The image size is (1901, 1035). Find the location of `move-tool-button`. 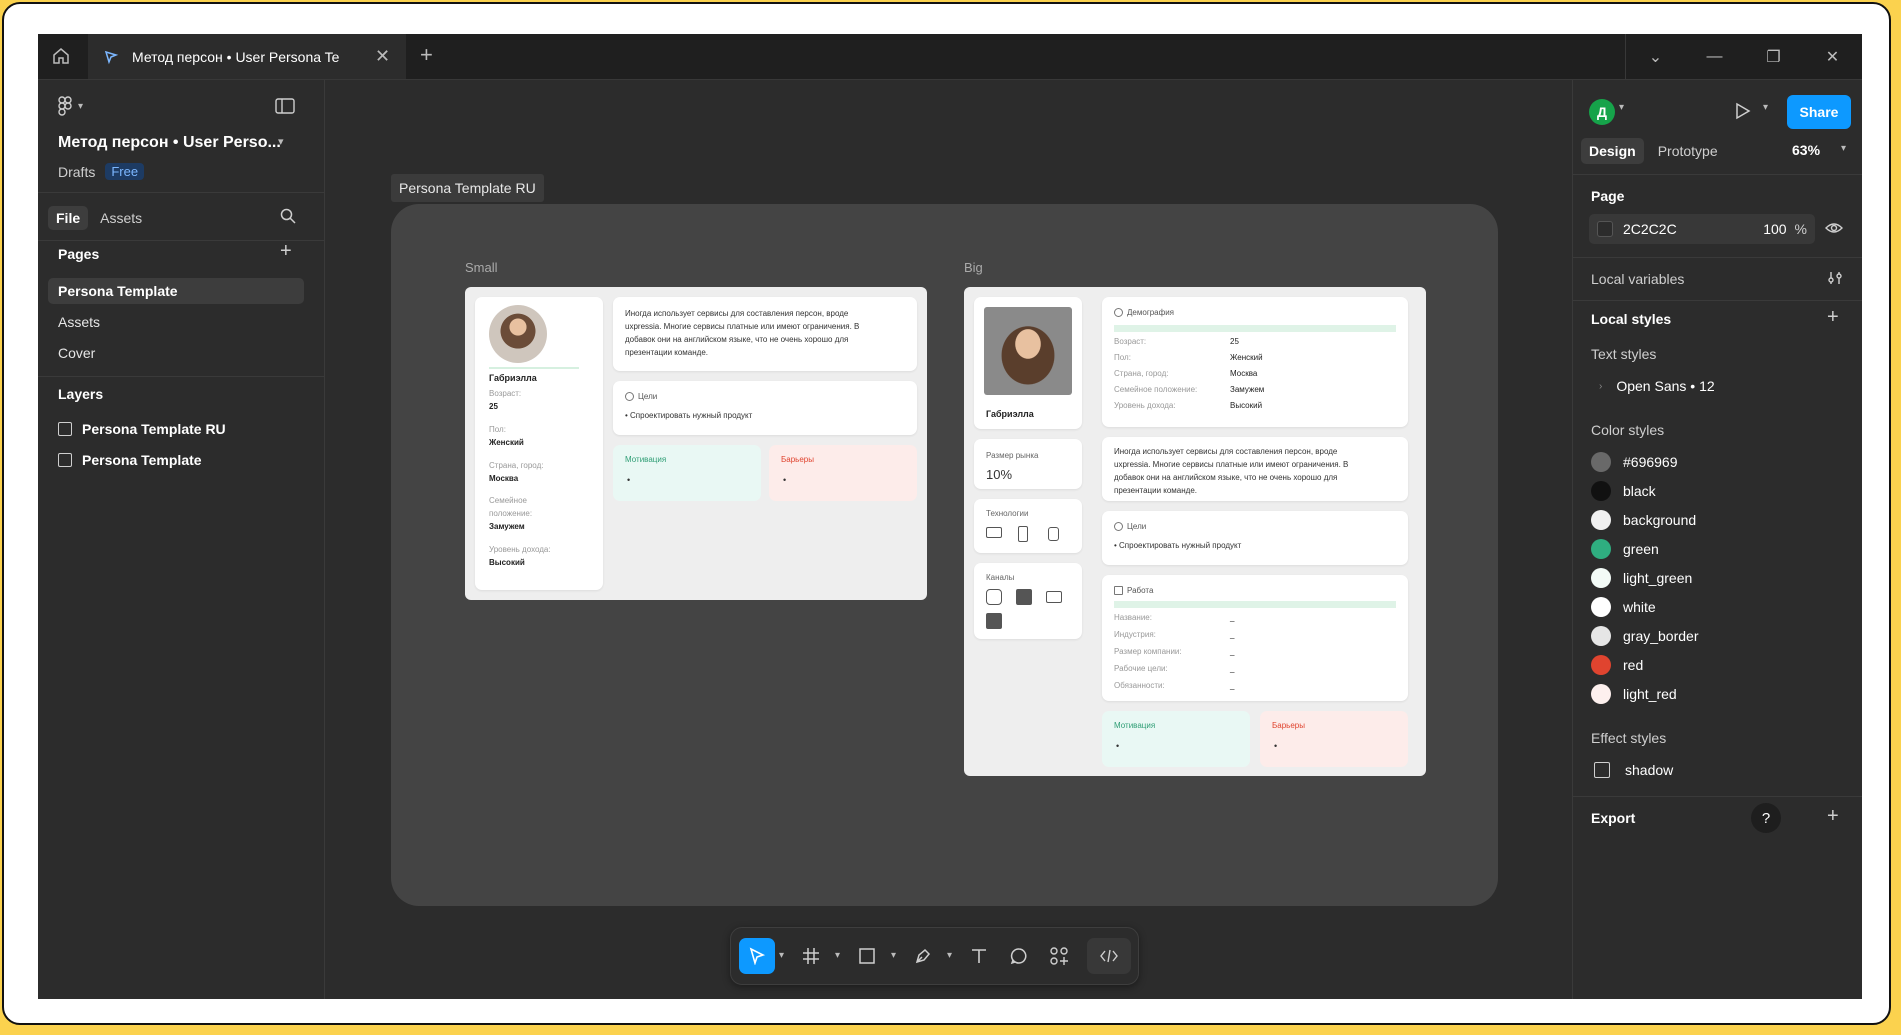

move-tool-button is located at coordinates (757, 956).